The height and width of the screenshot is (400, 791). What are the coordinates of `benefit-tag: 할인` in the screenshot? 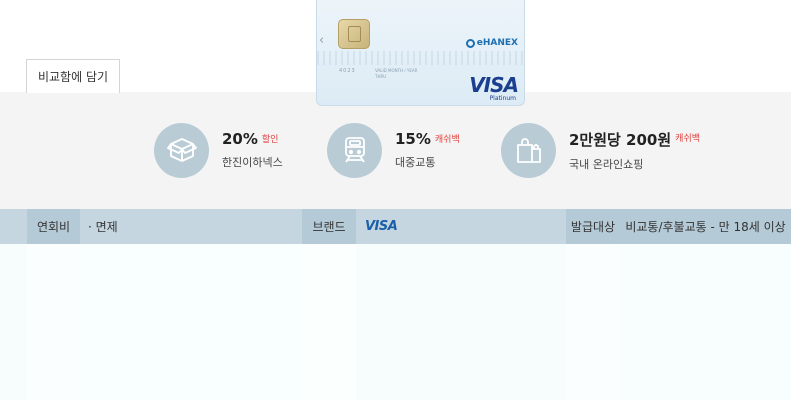 It's located at (270, 140).